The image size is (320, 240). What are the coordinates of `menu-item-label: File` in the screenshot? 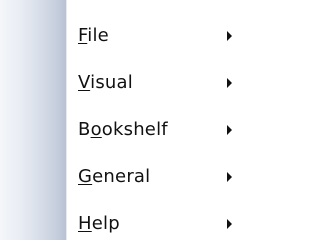 It's located at (93, 35).